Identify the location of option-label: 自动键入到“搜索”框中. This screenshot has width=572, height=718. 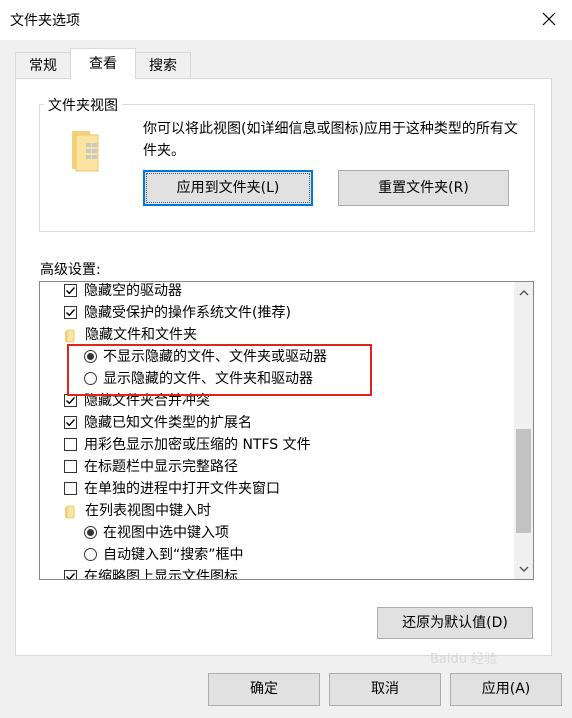
(173, 555).